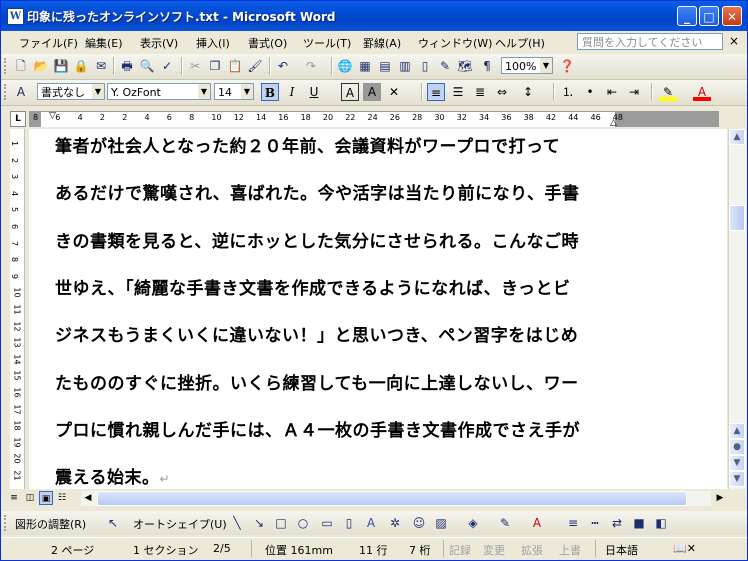  I want to click on document-line: 世ゆえ、「綺麗な手書き文書を作成できるようになれば、きっとビ, so click(312, 286).